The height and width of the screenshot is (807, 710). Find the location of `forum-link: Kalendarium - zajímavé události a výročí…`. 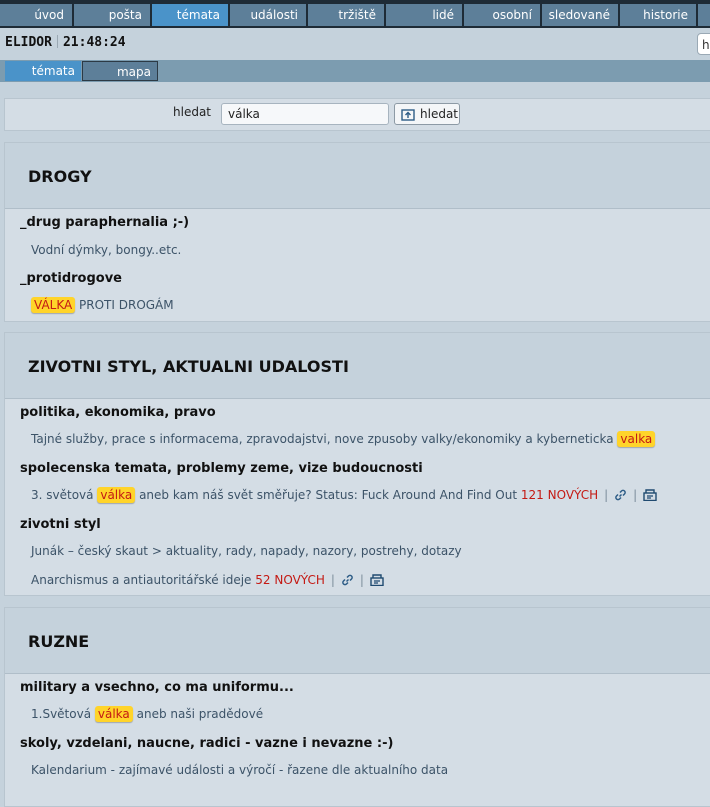

forum-link: Kalendarium - zajímavé události a výročí… is located at coordinates (239, 770).